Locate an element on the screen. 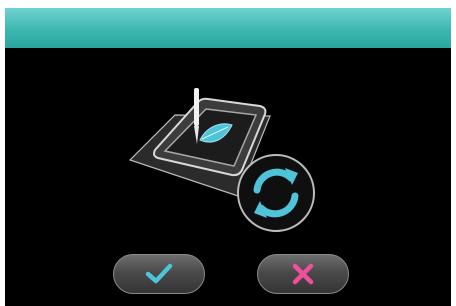 Image resolution: width=456 pixels, height=306 pixels. checkmark-icon is located at coordinates (159, 273).